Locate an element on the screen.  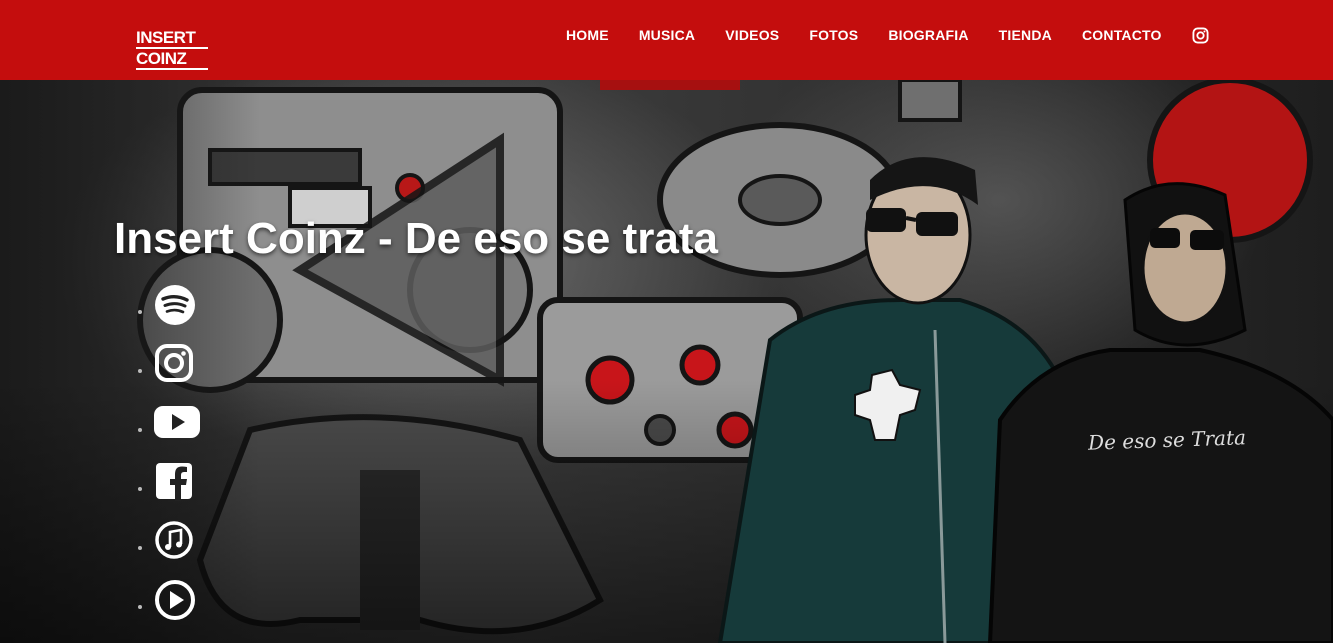
nav-biografia: BIOGRAFIA is located at coordinates (928, 35).